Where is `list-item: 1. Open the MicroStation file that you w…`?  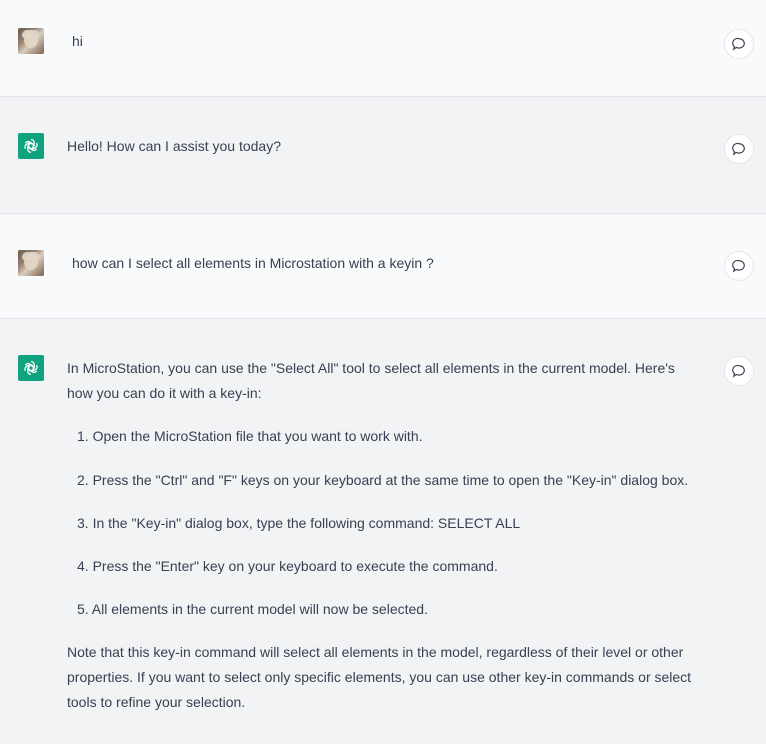
list-item: 1. Open the MicroStation file that you w… is located at coordinates (250, 436).